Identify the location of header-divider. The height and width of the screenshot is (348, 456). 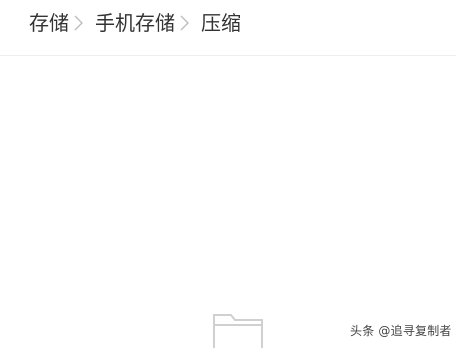
(228, 55).